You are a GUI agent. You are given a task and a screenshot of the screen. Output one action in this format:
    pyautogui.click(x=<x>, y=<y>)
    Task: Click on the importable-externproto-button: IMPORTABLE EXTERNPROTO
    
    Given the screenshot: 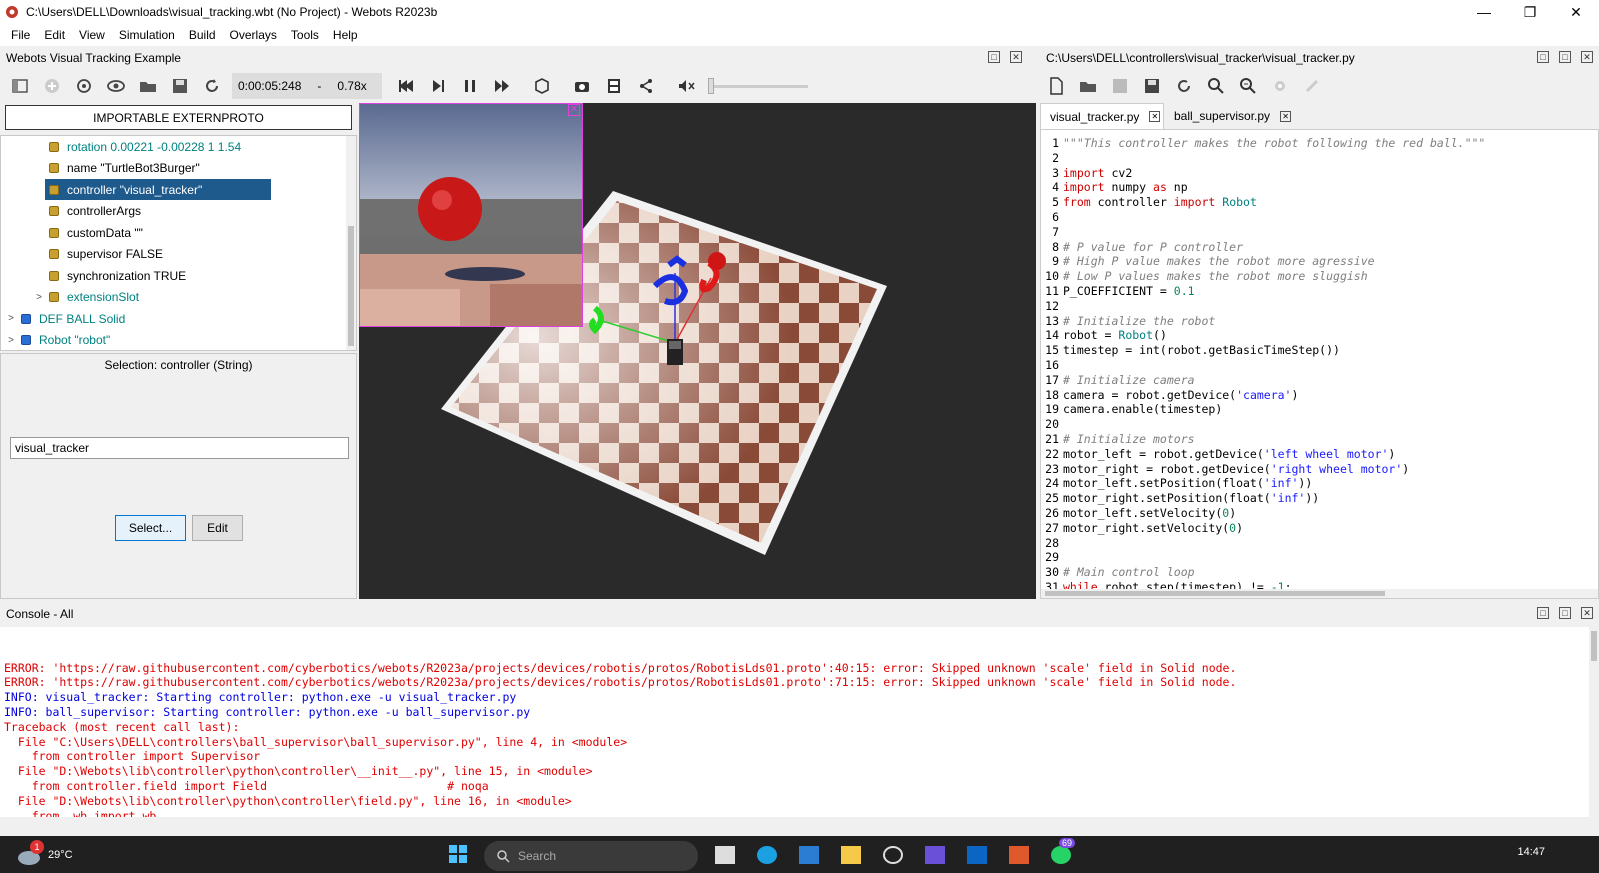 What is the action you would take?
    pyautogui.click(x=178, y=117)
    